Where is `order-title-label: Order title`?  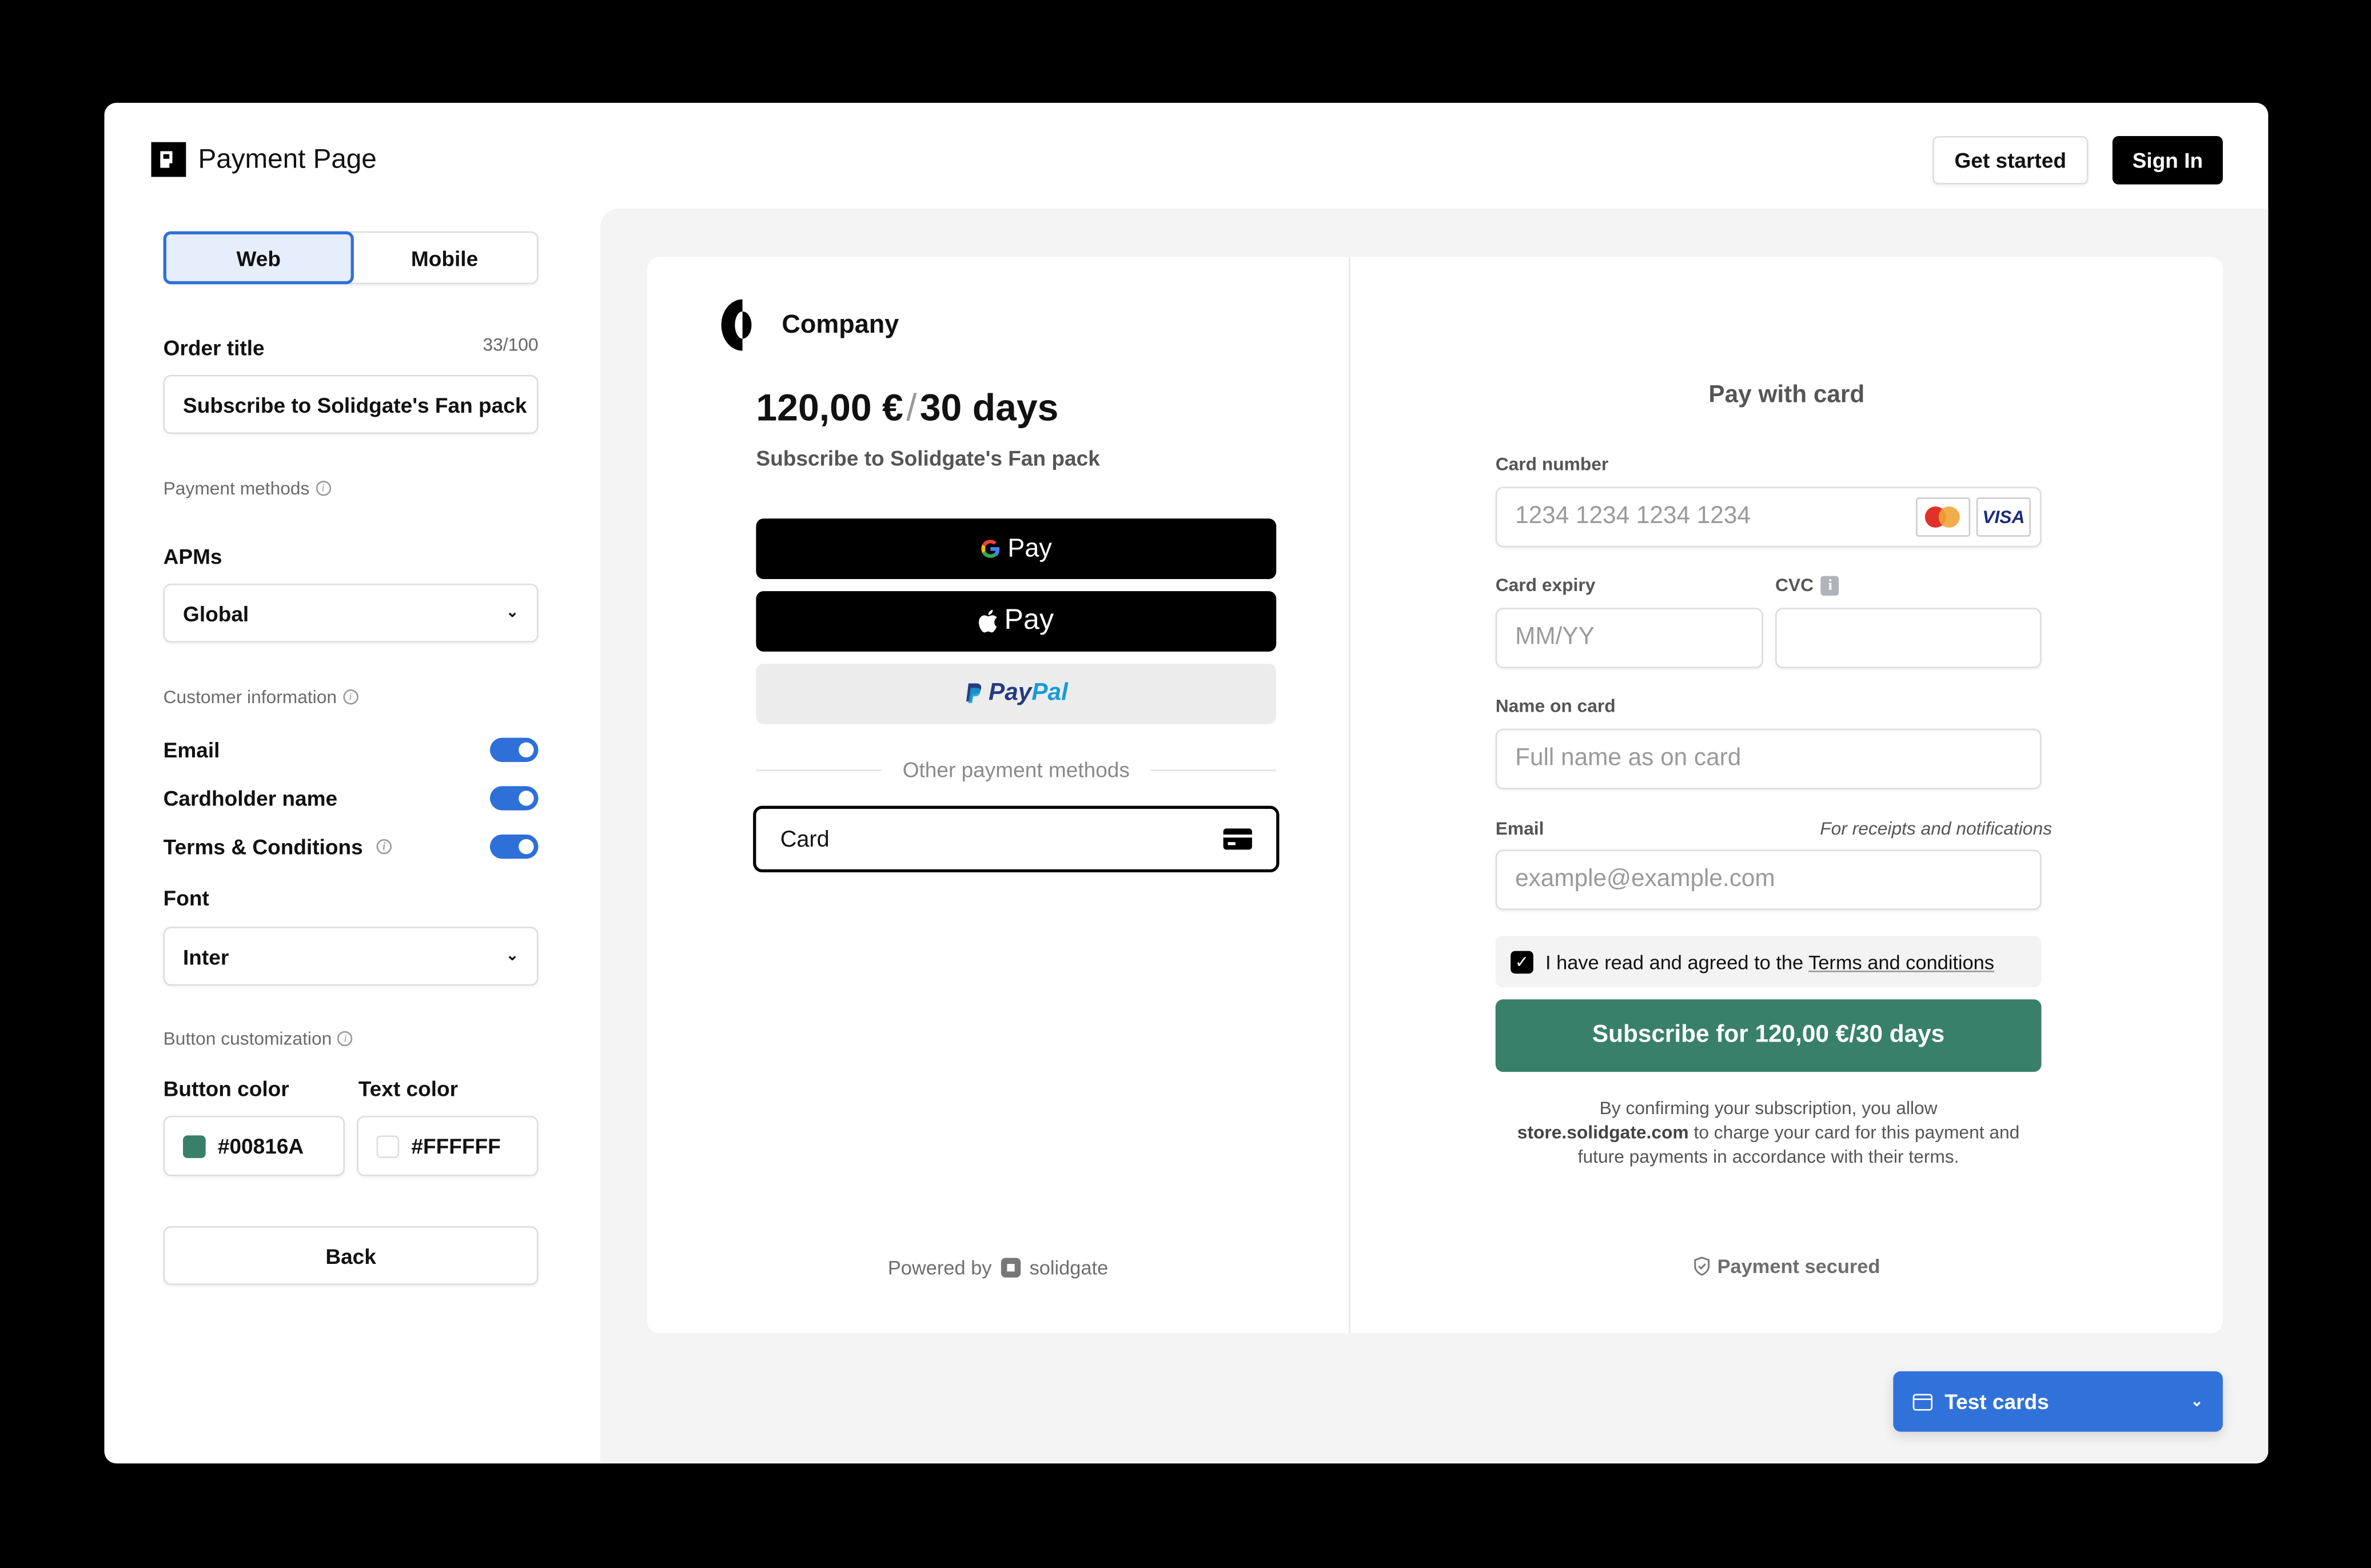
order-title-label: Order title is located at coordinates (214, 348).